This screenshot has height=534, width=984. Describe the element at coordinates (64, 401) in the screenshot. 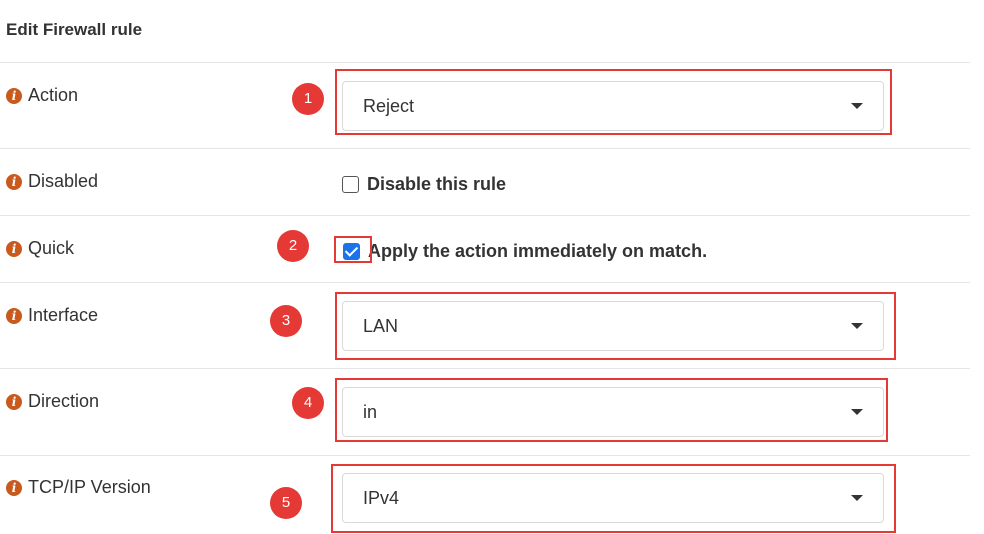

I see `direction-label-text: Direction` at that location.